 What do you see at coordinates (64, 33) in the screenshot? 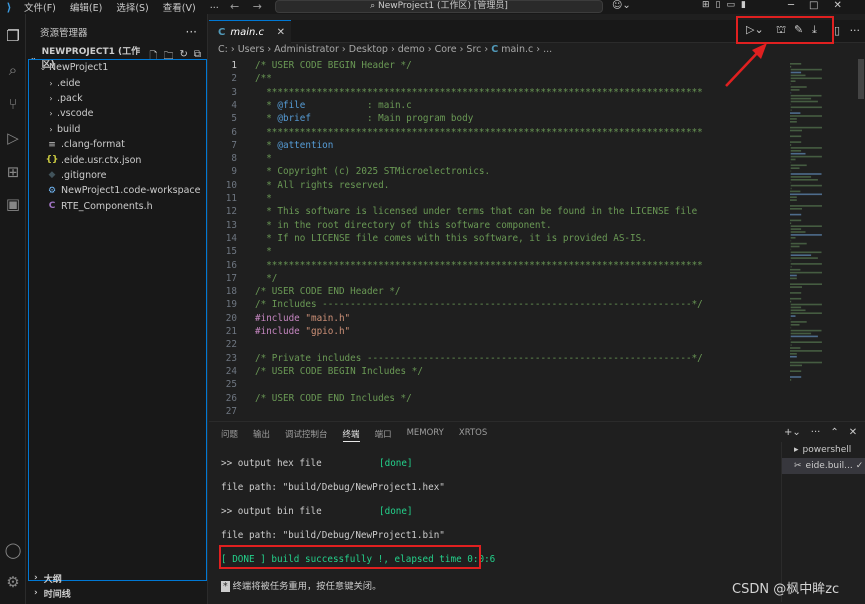
I see `explorer-title: 资源管理器` at bounding box center [64, 33].